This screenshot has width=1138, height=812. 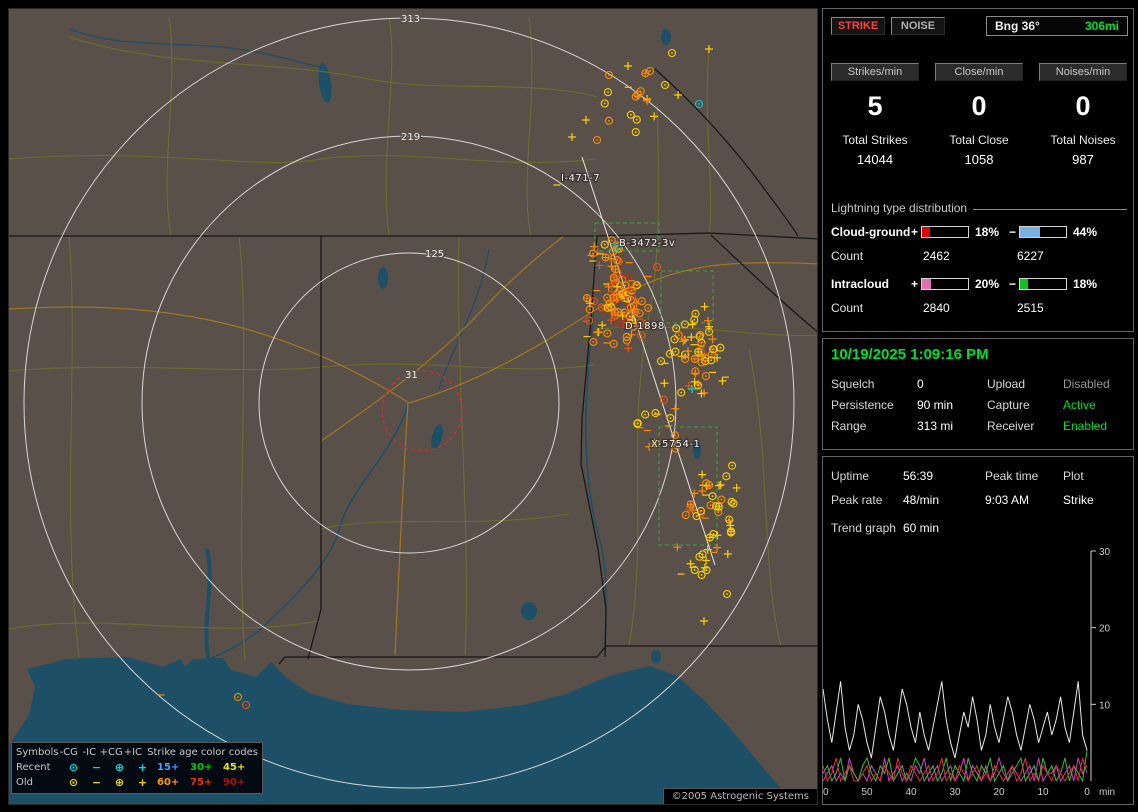 I want to click on session-row: Uptime 56:39 Peak time Plot, so click(x=979, y=478).